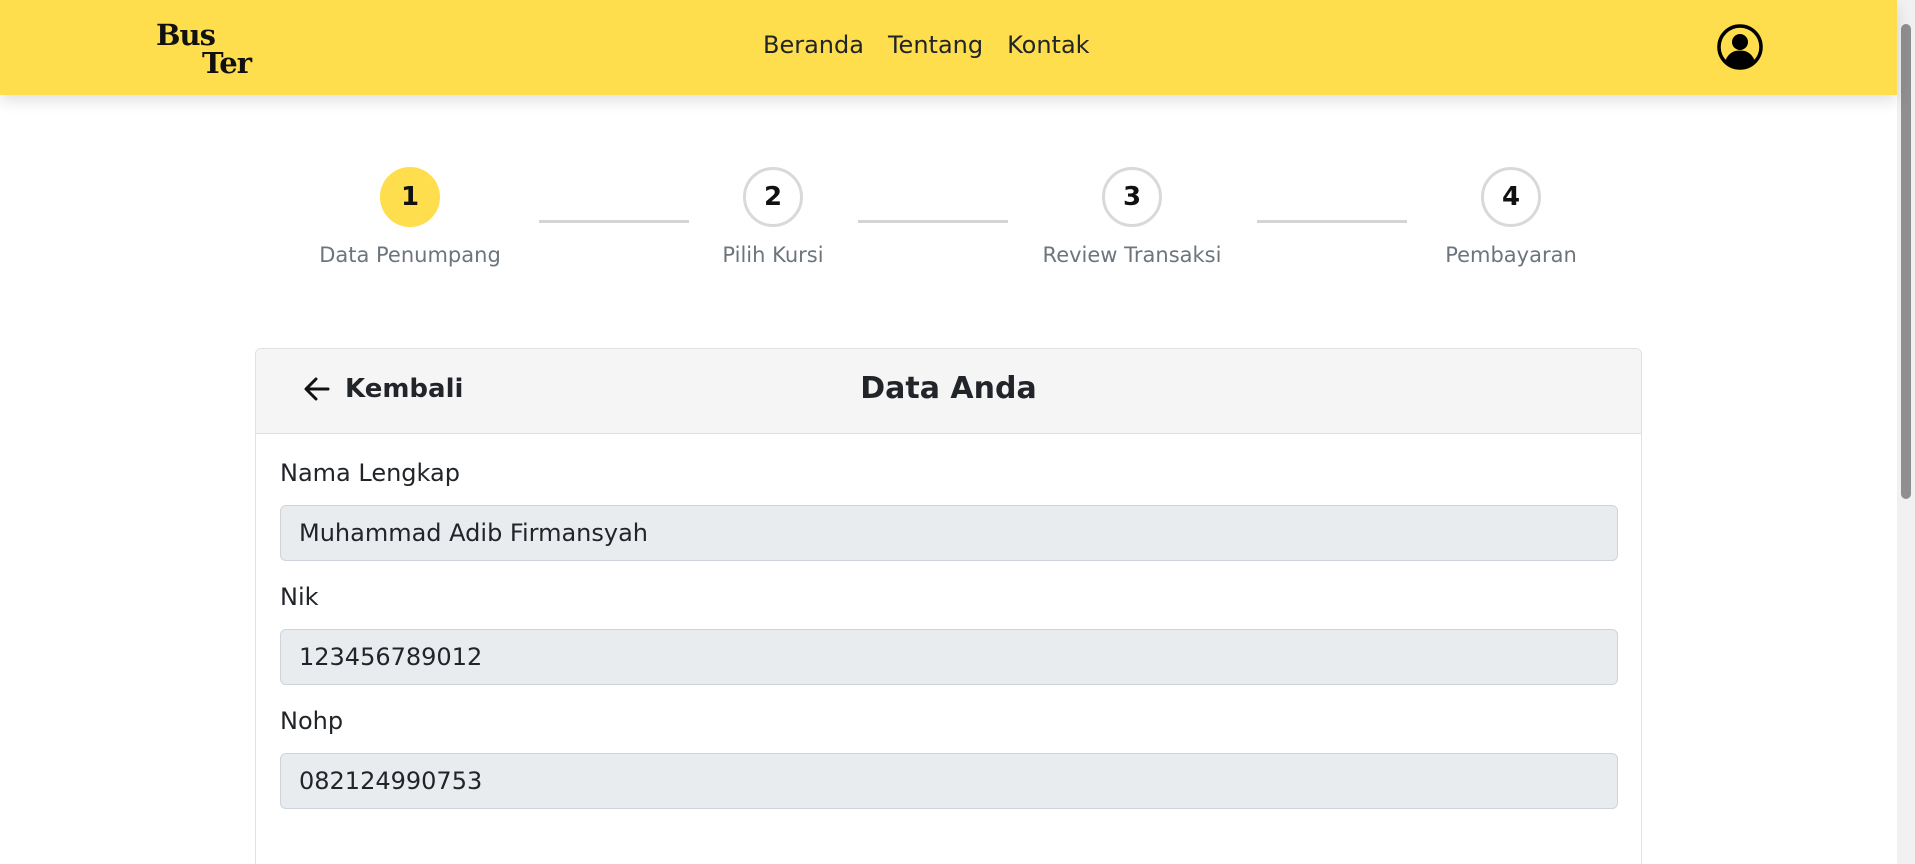  What do you see at coordinates (1511, 255) in the screenshot?
I see `step-label: Pembayaran` at bounding box center [1511, 255].